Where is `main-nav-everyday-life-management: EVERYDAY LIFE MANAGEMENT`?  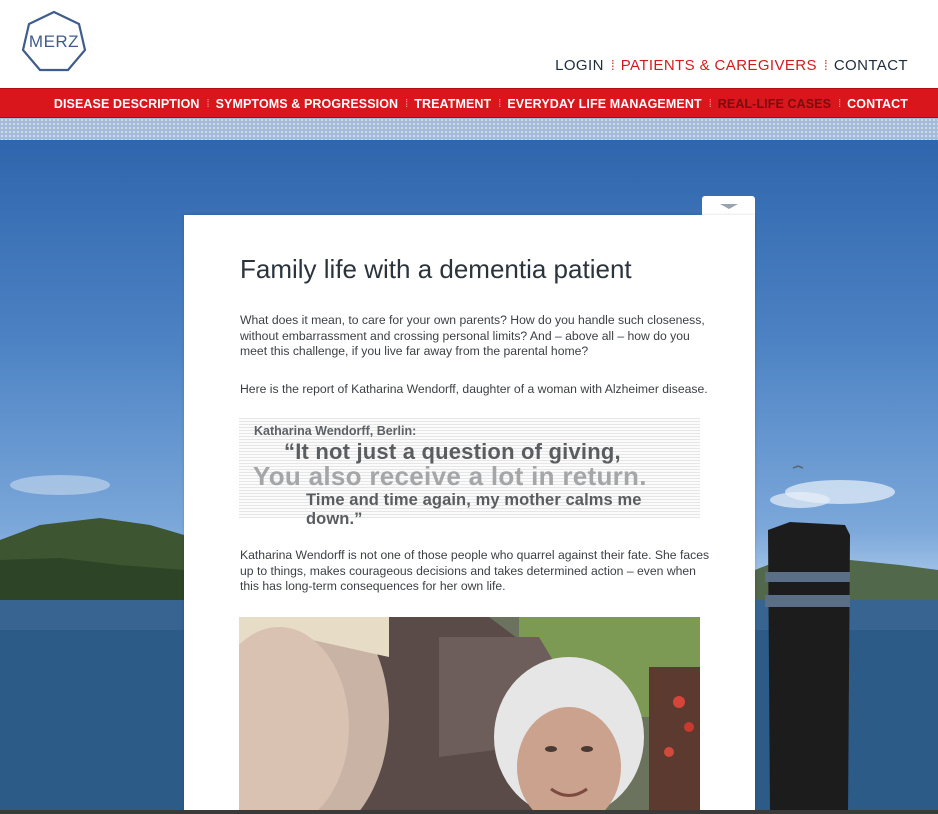
main-nav-everyday-life-management: EVERYDAY LIFE MANAGEMENT is located at coordinates (604, 104).